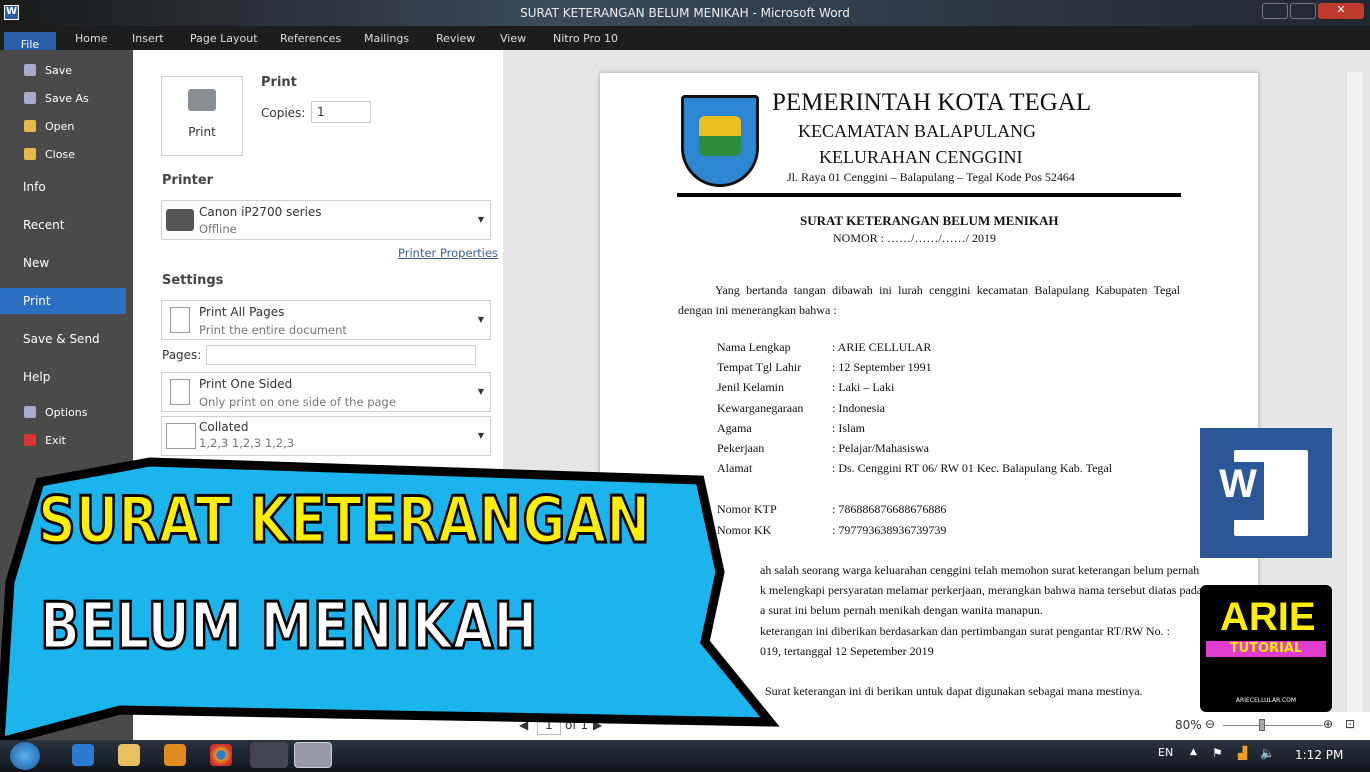 The height and width of the screenshot is (772, 1370). I want to click on field-value: : 12 September 1991, so click(882, 367).